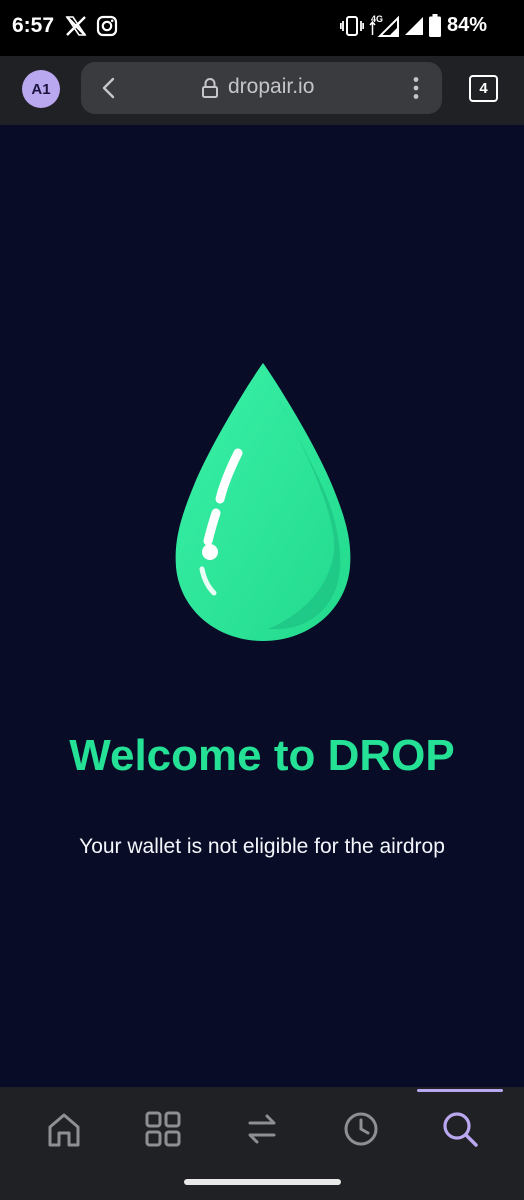  Describe the element at coordinates (384, 25) in the screenshot. I see `signal-4g-icon: 4G` at that location.